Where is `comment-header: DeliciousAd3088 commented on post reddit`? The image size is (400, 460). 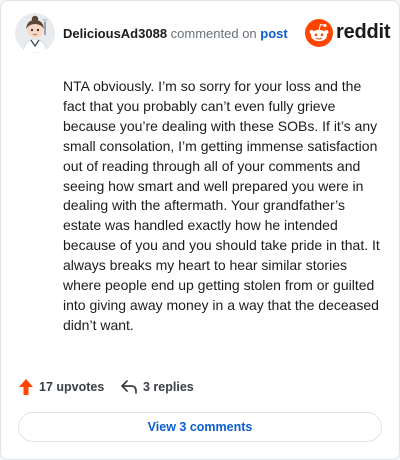
comment-header: DeliciousAd3088 commented on post reddit is located at coordinates (203, 34).